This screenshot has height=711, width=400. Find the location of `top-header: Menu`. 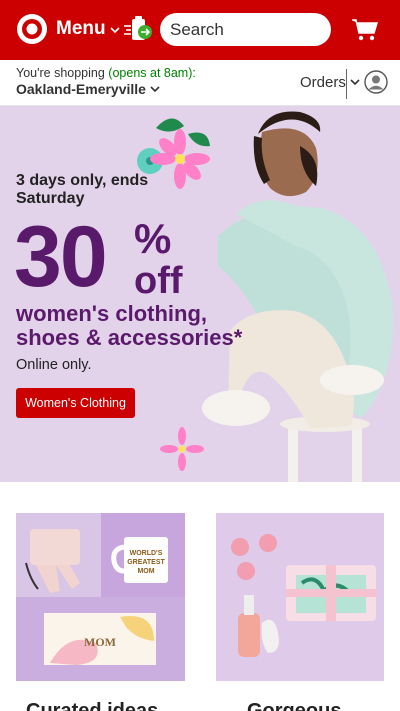

top-header: Menu is located at coordinates (200, 30).